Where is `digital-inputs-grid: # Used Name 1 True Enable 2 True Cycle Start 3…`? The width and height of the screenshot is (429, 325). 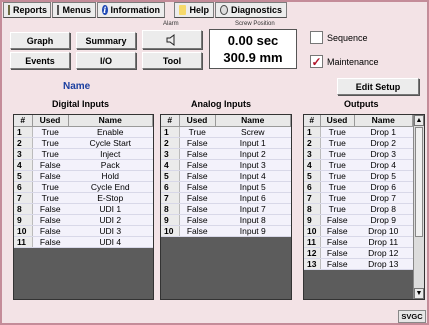 digital-inputs-grid: # Used Name 1 True Enable 2 True Cycle Start 3… is located at coordinates (83, 181).